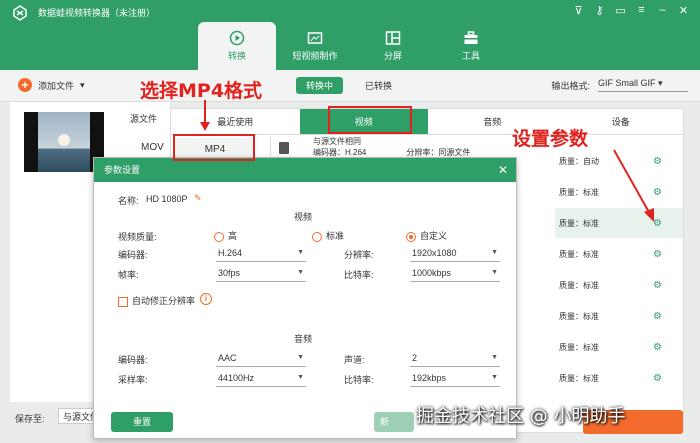  Describe the element at coordinates (128, 275) in the screenshot. I see `fps-label: 帧率:` at that location.